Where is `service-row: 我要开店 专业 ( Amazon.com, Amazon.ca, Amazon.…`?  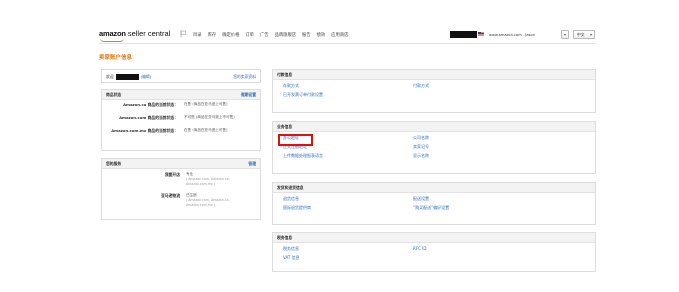
service-row: 我要开店 专业 ( Amazon.com, Amazon.ca, Amazon.… is located at coordinates (181, 179).